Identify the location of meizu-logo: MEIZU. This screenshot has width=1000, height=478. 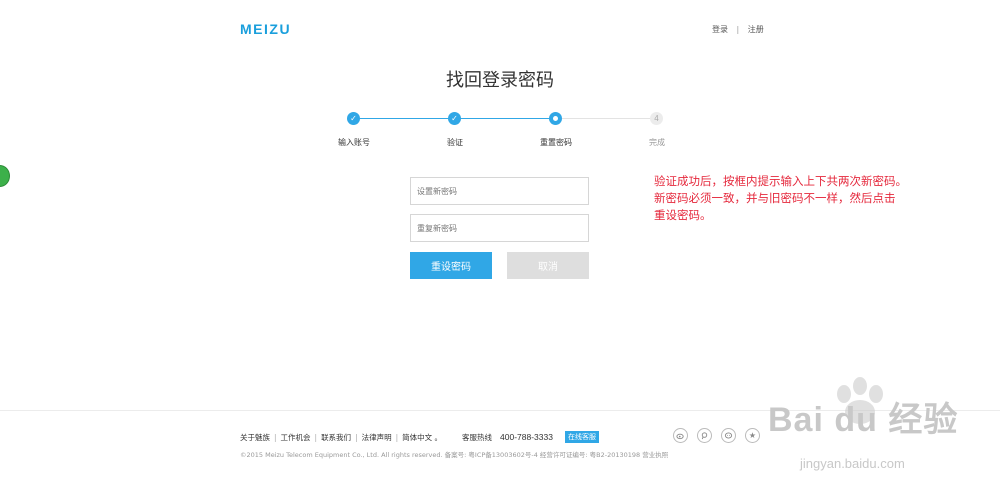
(265, 29).